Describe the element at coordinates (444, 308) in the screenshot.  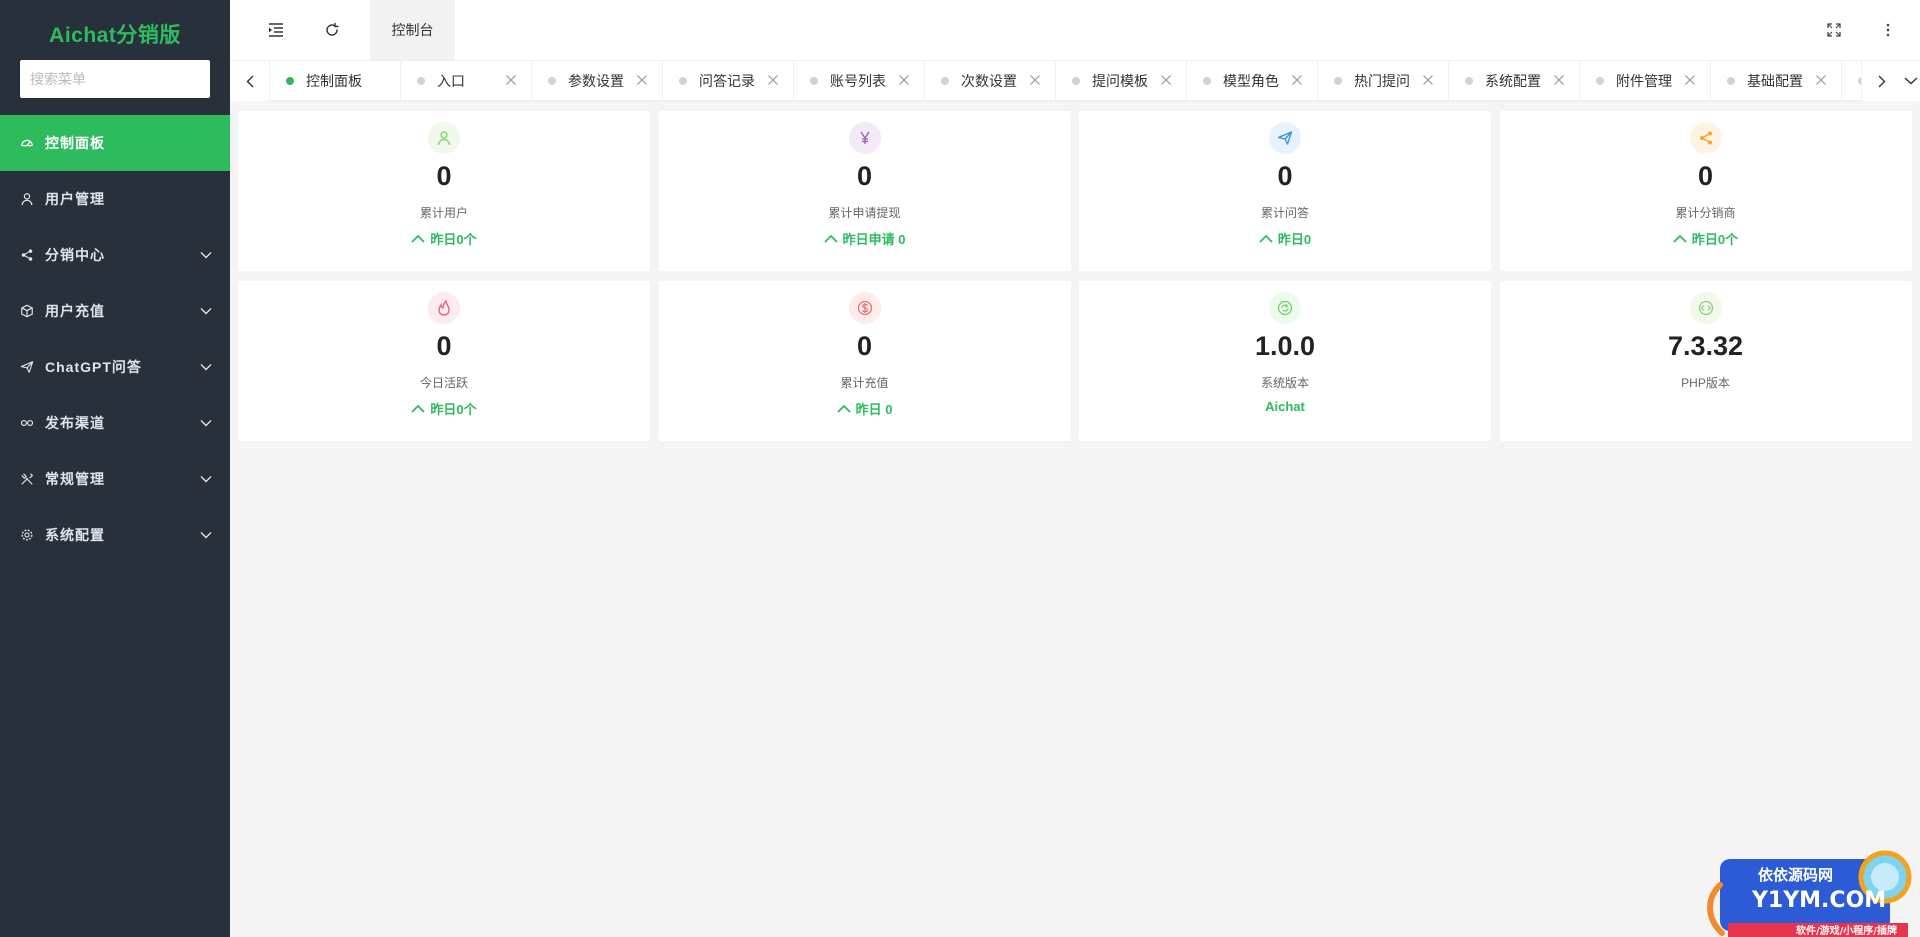
I see `fire-icon` at that location.